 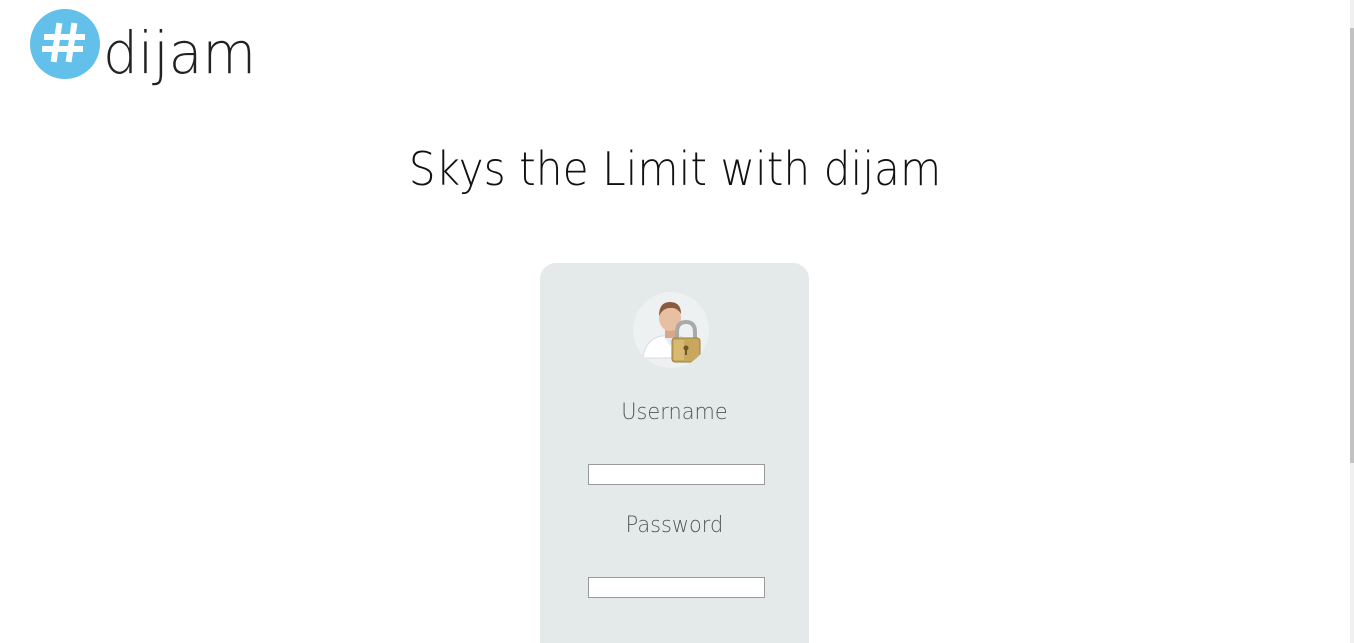 I want to click on scrollbar-track, so click(x=1352, y=321).